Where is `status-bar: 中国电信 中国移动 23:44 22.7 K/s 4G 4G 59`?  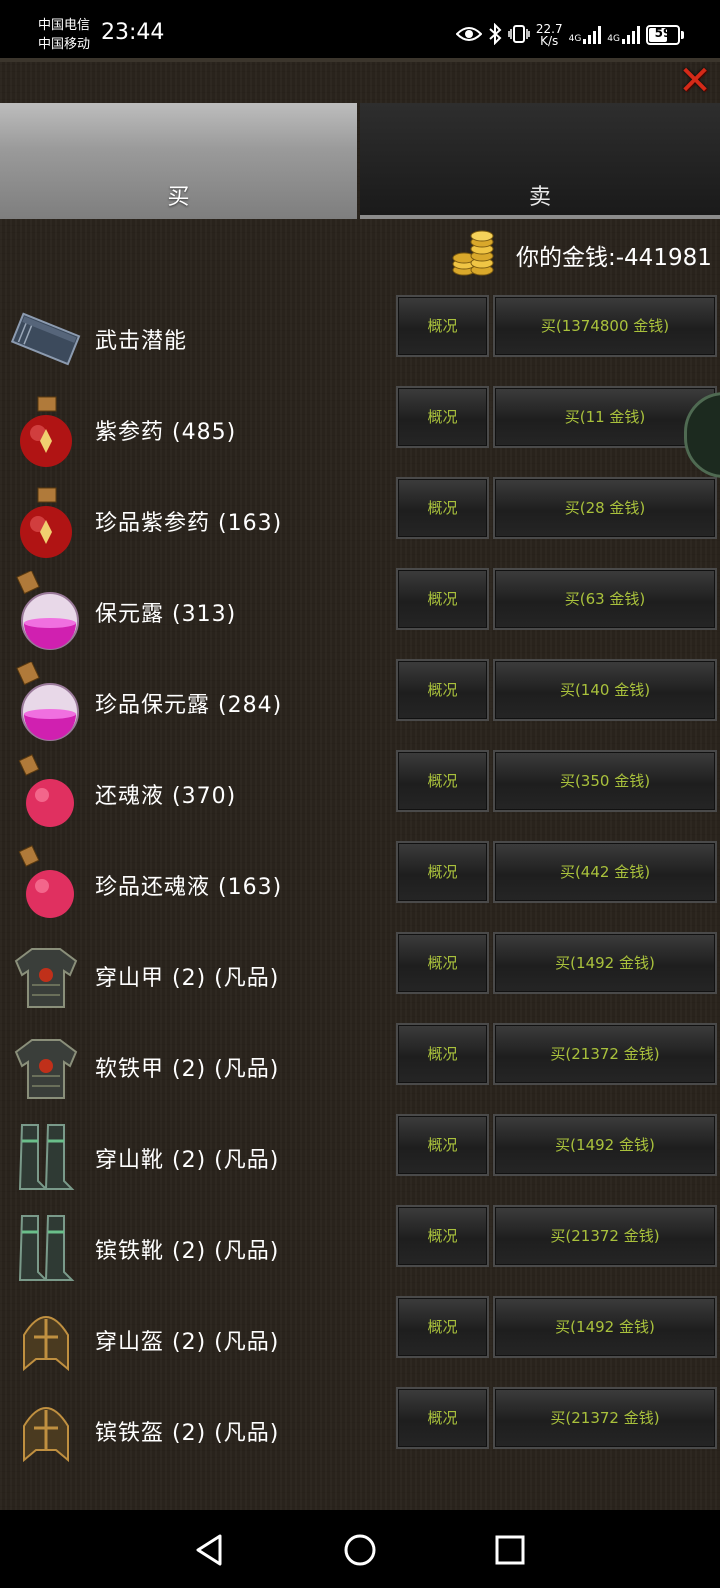 status-bar: 中国电信 中国移动 23:44 22.7 K/s 4G 4G 59 is located at coordinates (360, 33).